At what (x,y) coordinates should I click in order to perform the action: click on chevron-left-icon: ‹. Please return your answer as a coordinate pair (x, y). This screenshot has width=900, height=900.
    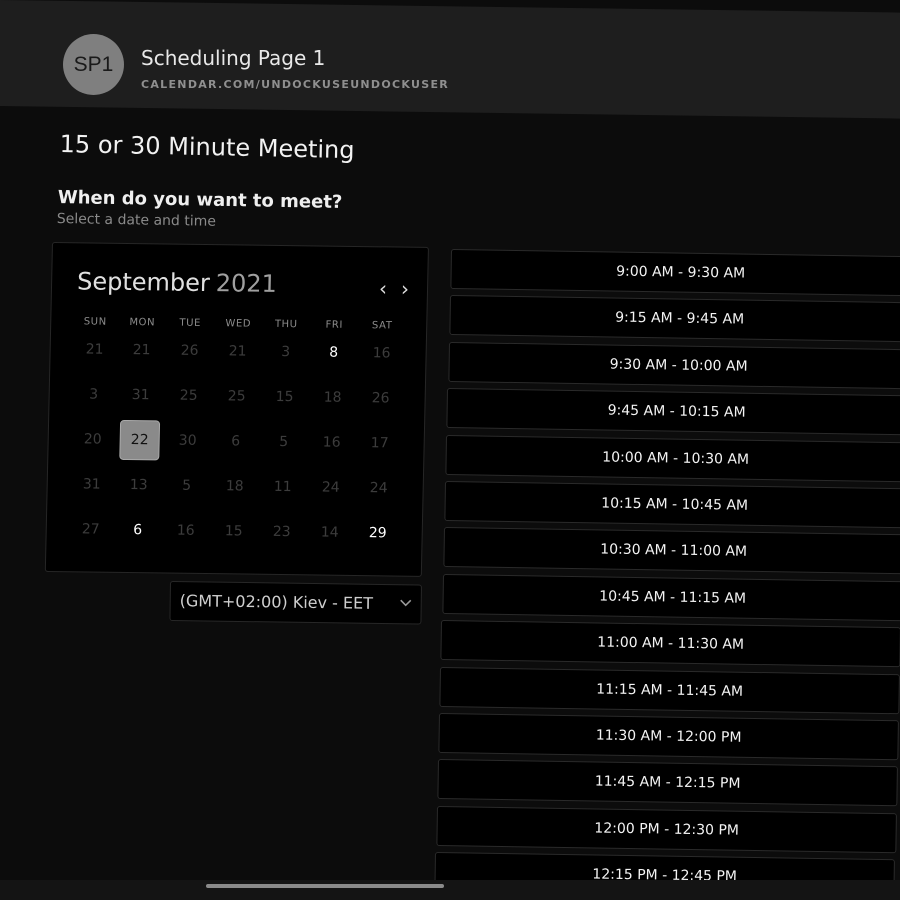
    Looking at the image, I should click on (383, 288).